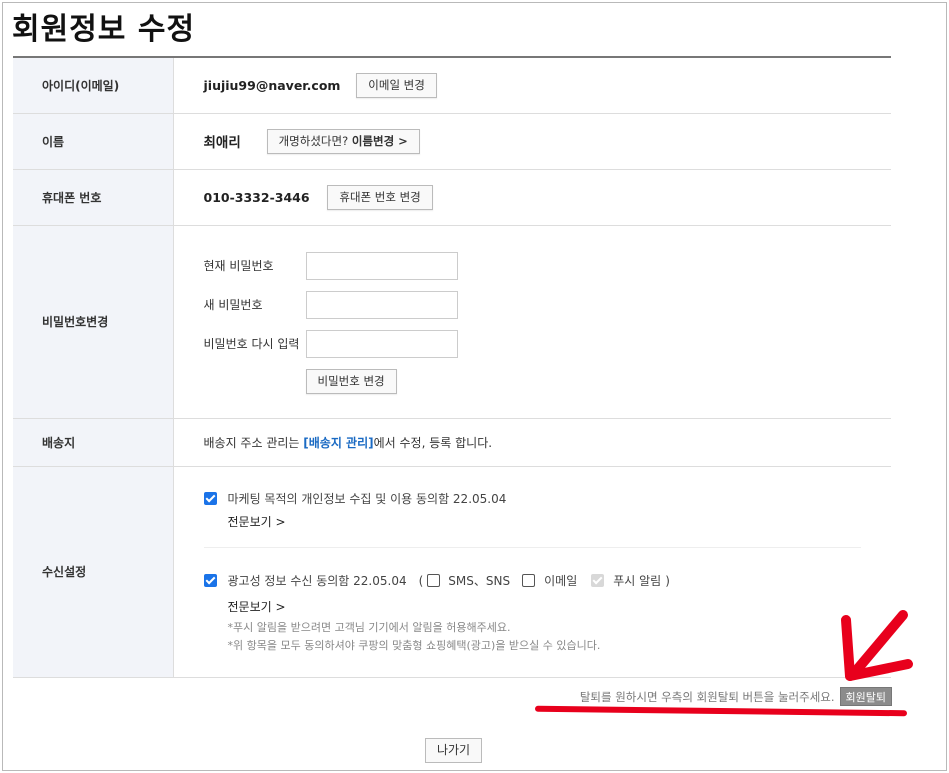 The height and width of the screenshot is (773, 949). What do you see at coordinates (93, 85) in the screenshot?
I see `email-label: 아이디(이메일)` at bounding box center [93, 85].